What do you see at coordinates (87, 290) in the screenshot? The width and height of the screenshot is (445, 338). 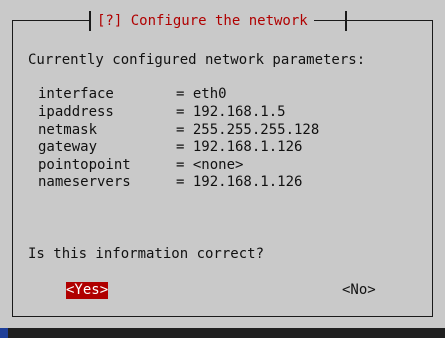 I see `yes-button: <Yes>` at bounding box center [87, 290].